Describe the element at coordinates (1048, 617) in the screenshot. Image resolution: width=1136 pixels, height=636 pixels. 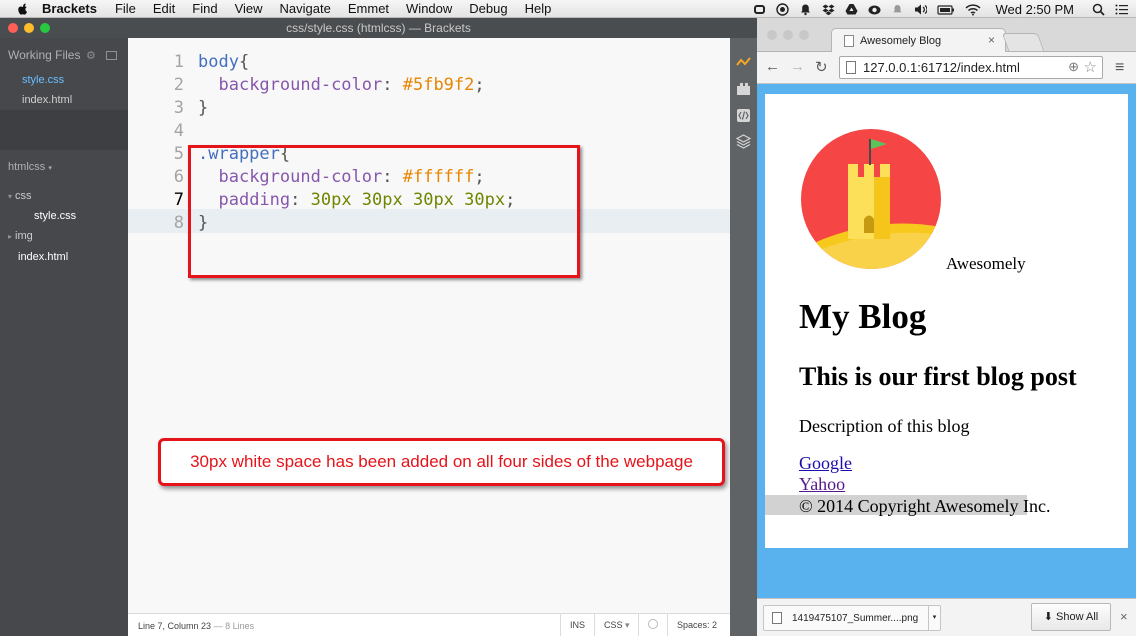
I see `download-arrow-icon: ⬇` at that location.